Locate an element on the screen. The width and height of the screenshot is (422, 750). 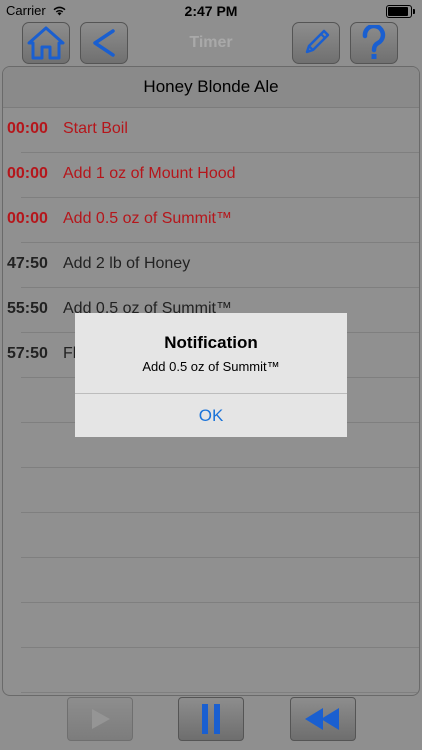
step-text: Add 1 oz of Mount Hood is located at coordinates (149, 173).